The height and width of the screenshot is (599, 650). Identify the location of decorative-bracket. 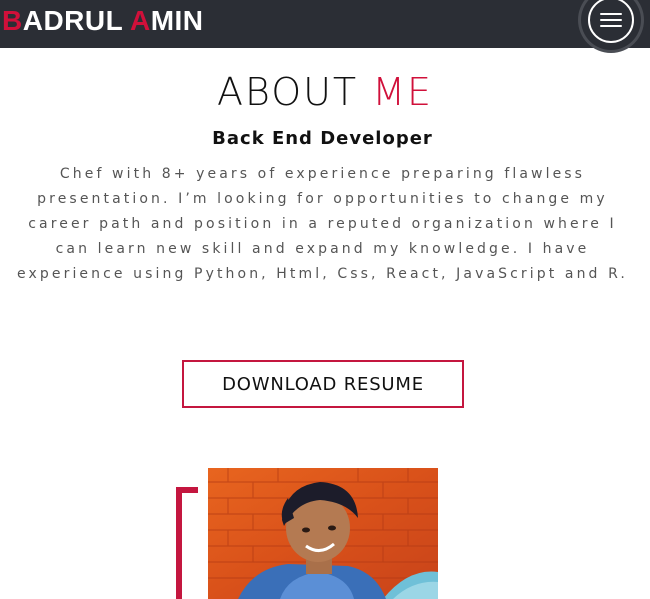
(187, 543).